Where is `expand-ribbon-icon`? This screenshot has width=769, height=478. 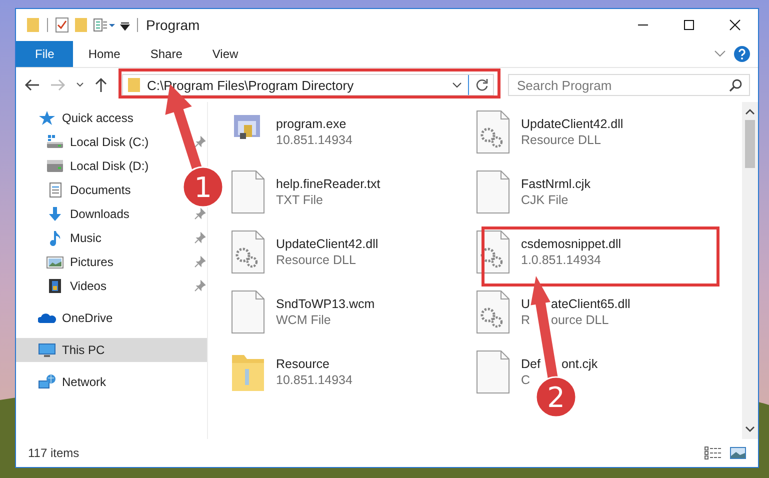
expand-ribbon-icon is located at coordinates (720, 54).